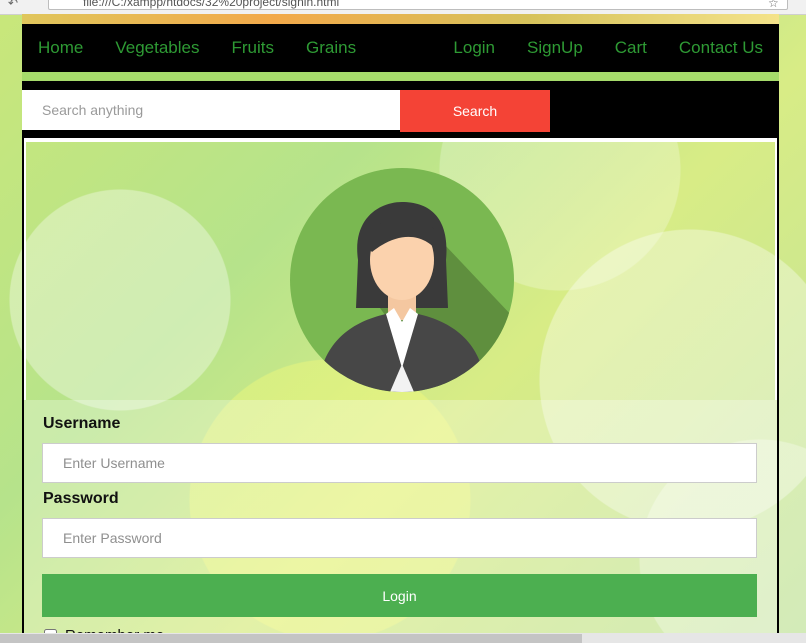 This screenshot has width=806, height=643. I want to click on nav-right-group: Login SignUp Cart Contact Us, so click(608, 48).